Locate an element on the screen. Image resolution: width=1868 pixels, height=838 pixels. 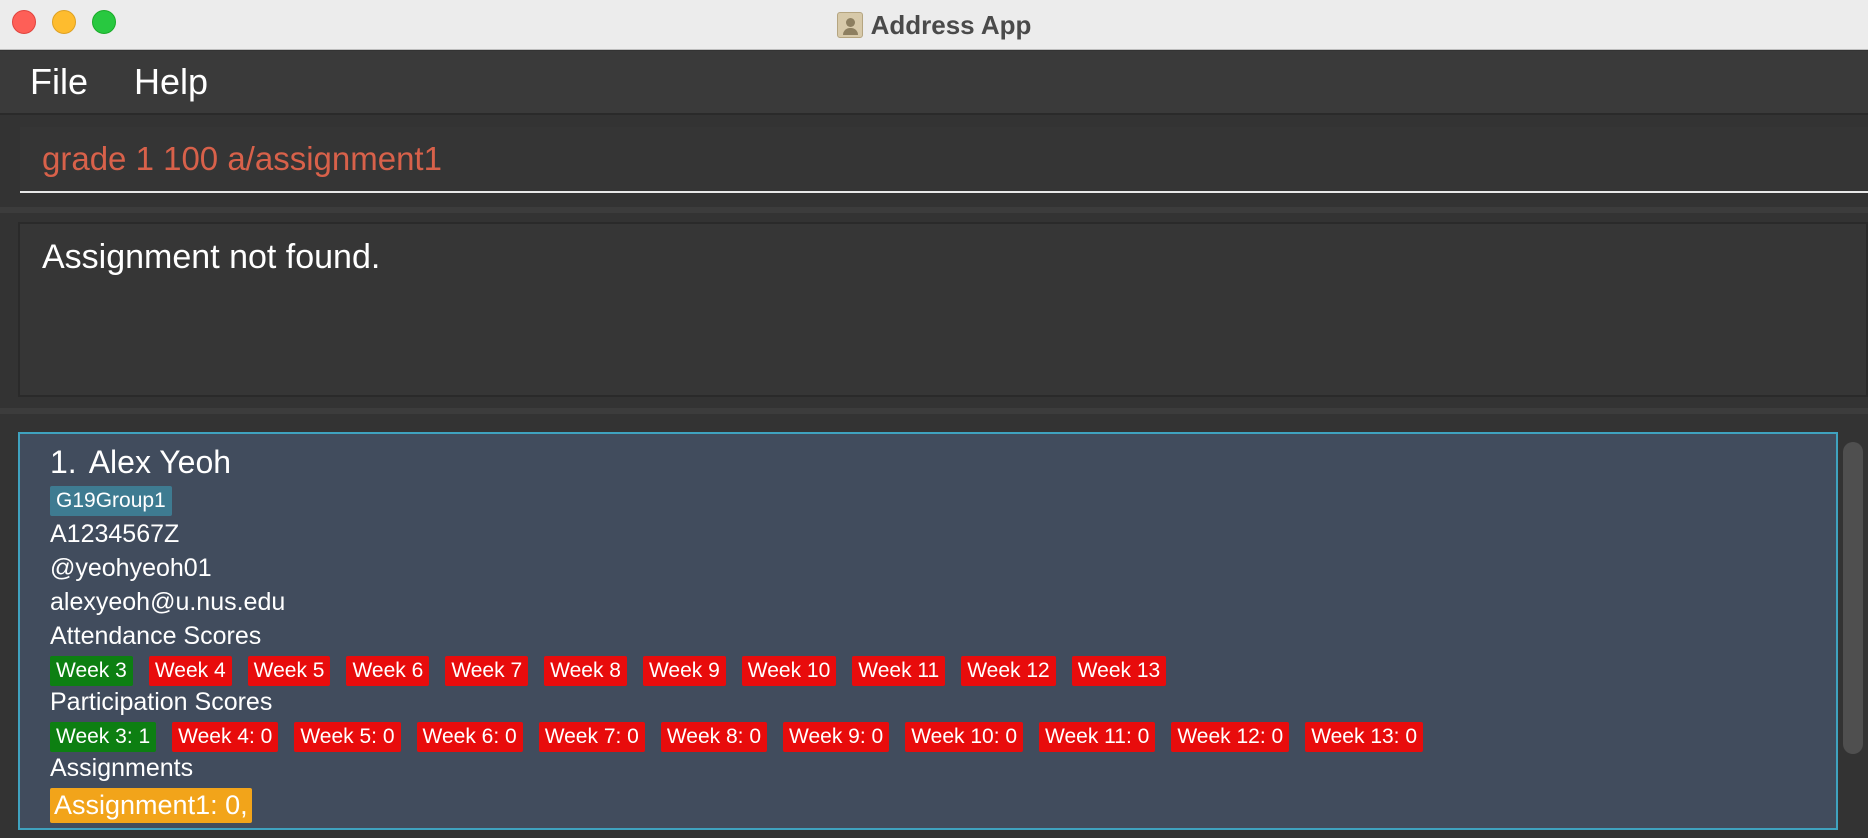
group-tag: G19Group1 is located at coordinates (111, 501).